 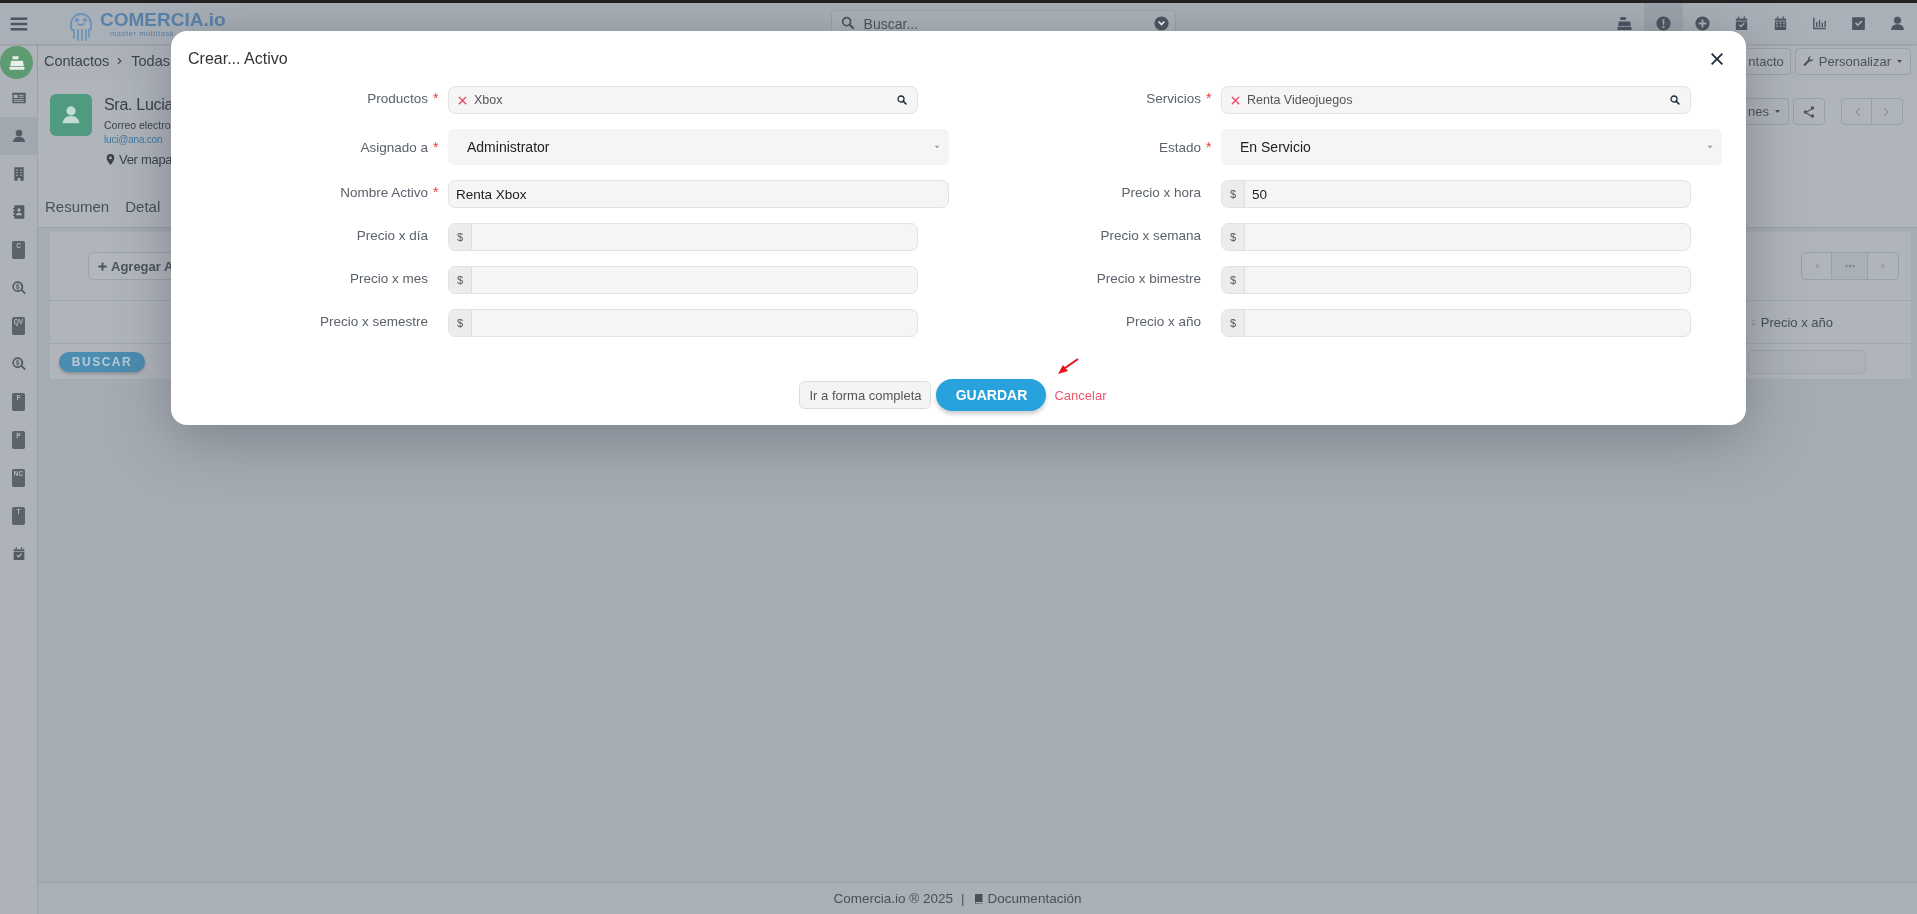 I want to click on field-label: Estado, so click(x=1179, y=147).